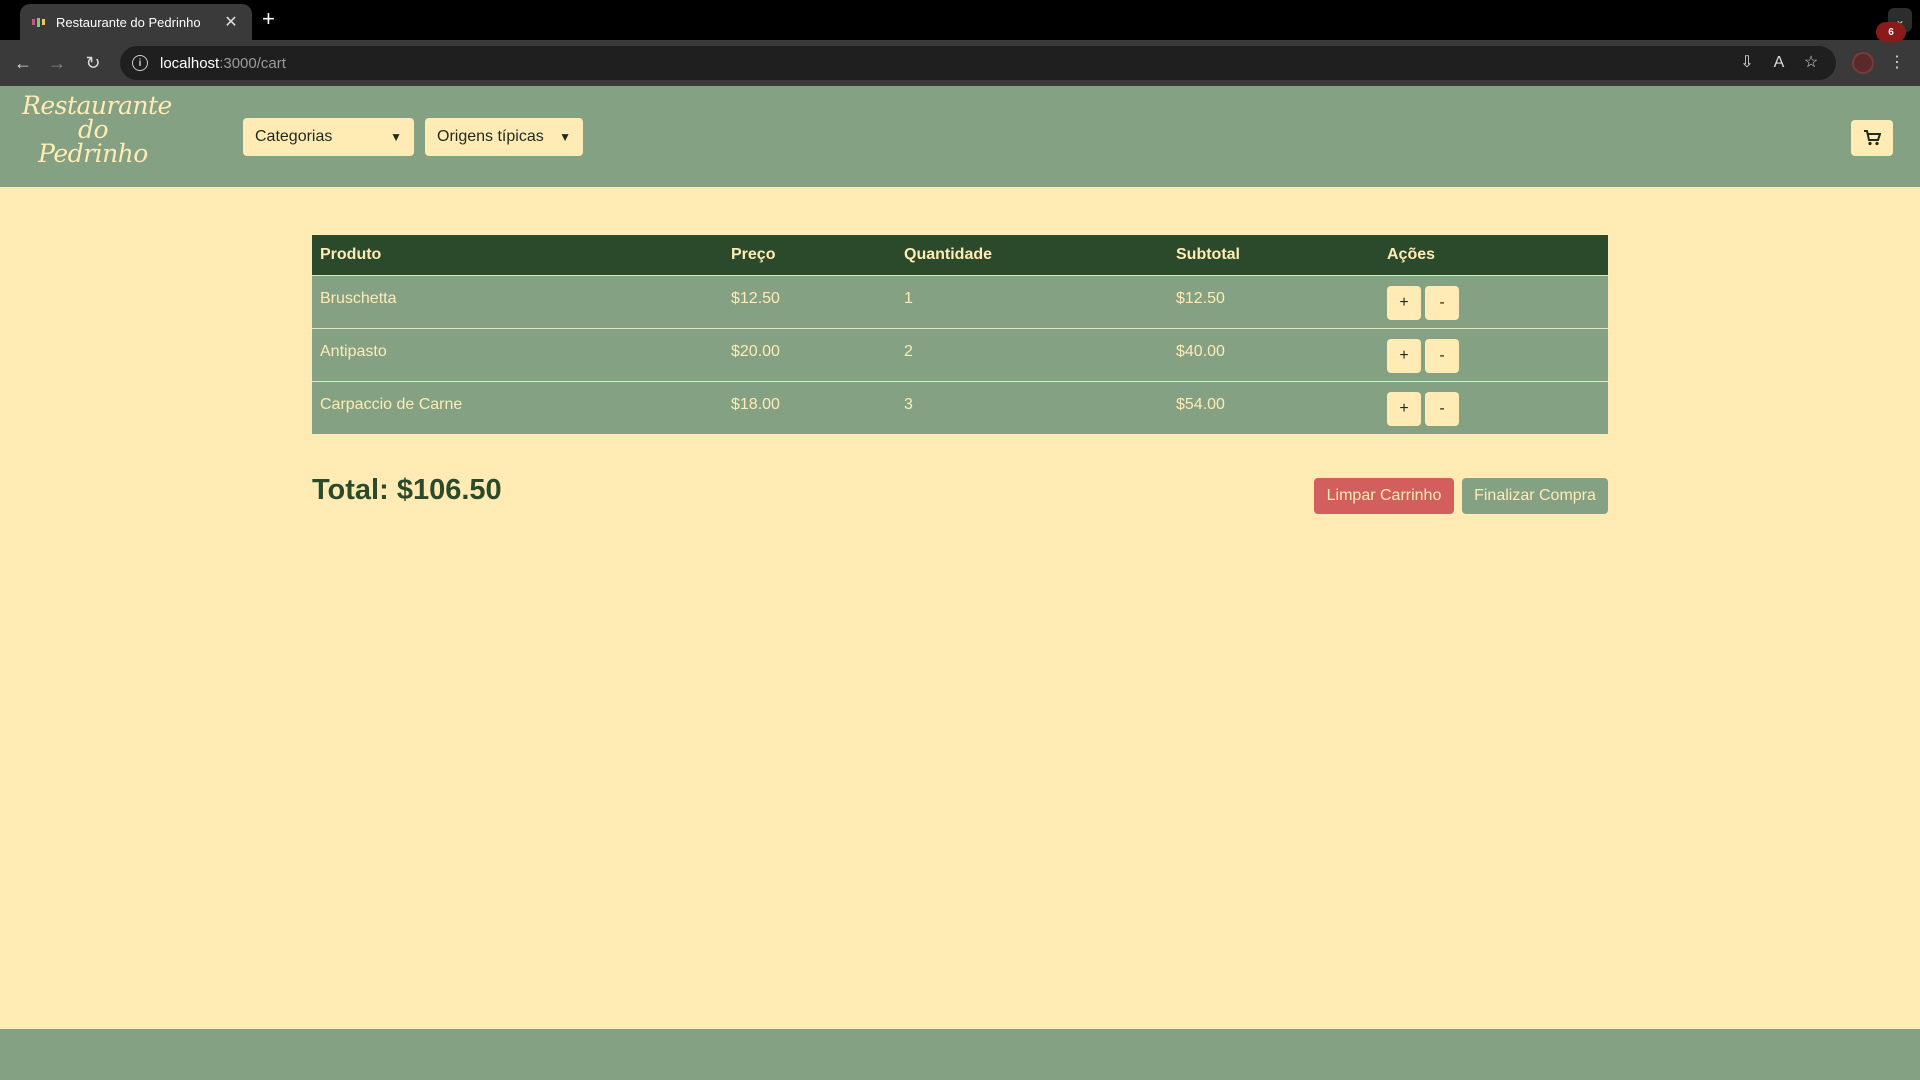 The height and width of the screenshot is (1080, 1920). I want to click on forward-arrow-icon: →, so click(57, 63).